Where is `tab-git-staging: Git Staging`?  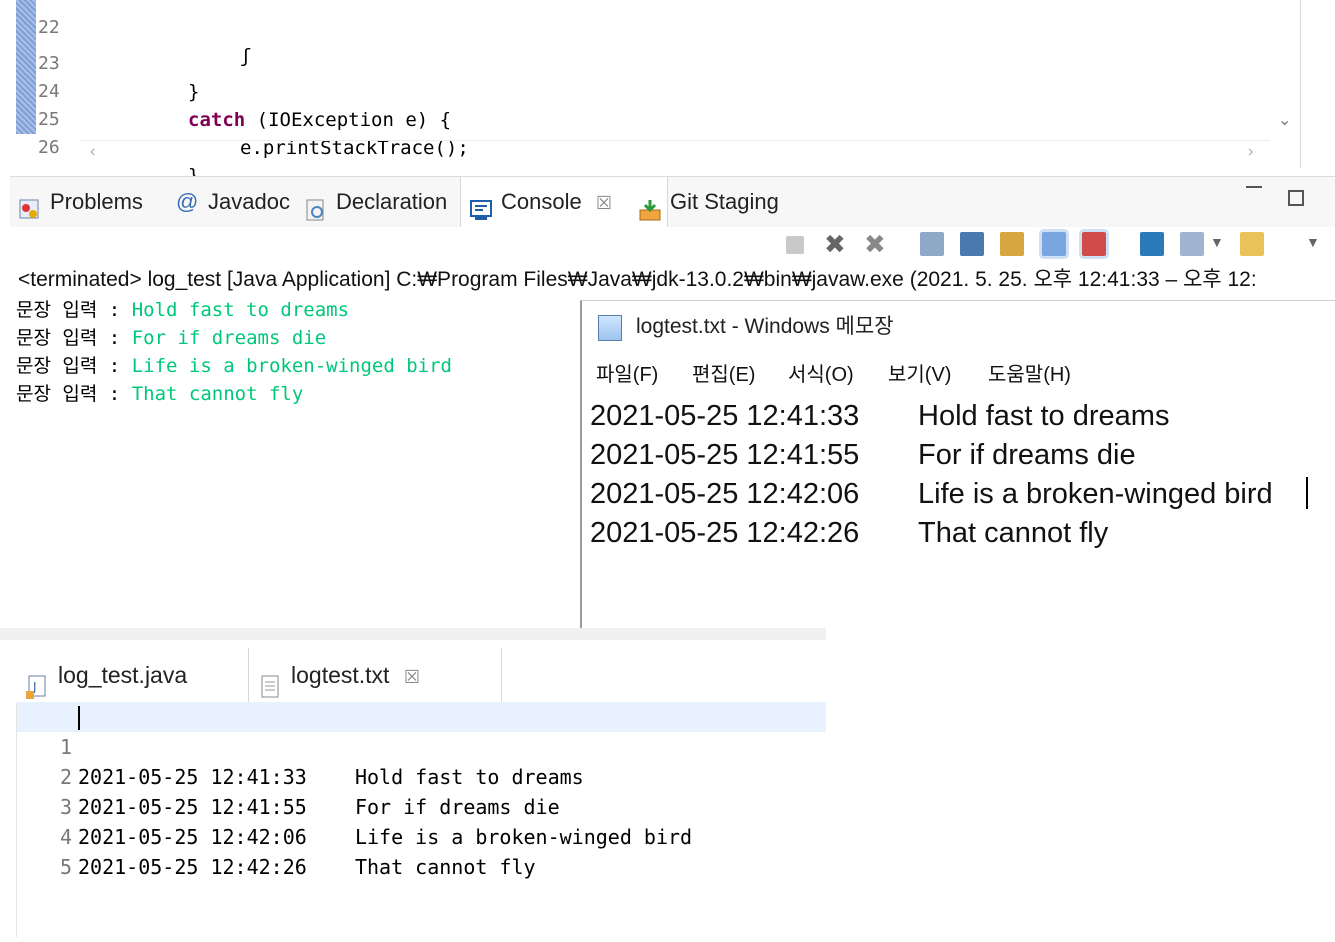 tab-git-staging: Git Staging is located at coordinates (735, 202).